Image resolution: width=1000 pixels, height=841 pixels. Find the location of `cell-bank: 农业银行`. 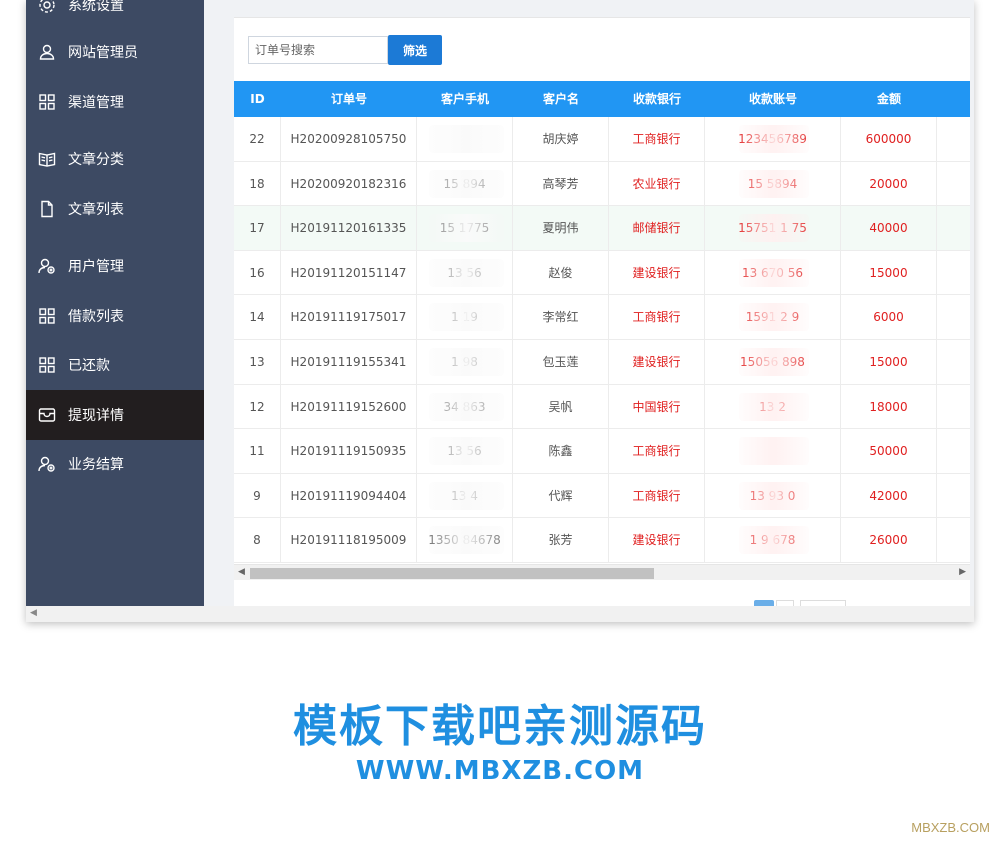

cell-bank: 农业银行 is located at coordinates (657, 183).